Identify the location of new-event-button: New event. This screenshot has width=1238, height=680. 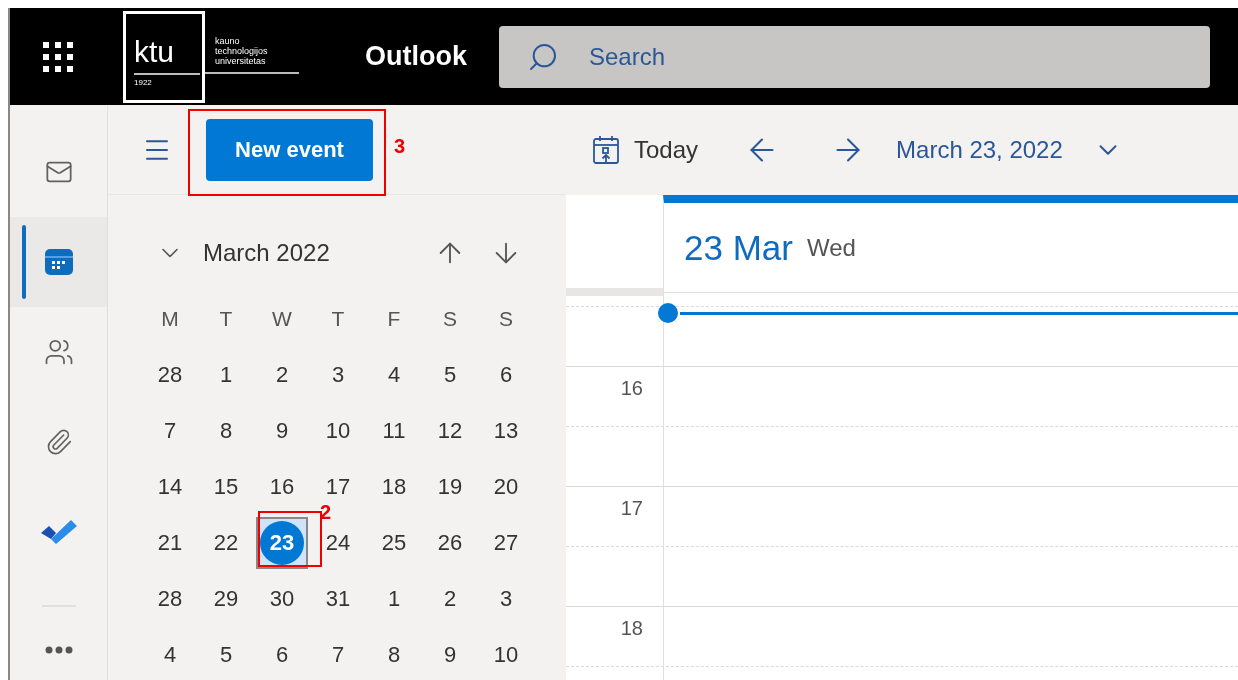
(289, 149).